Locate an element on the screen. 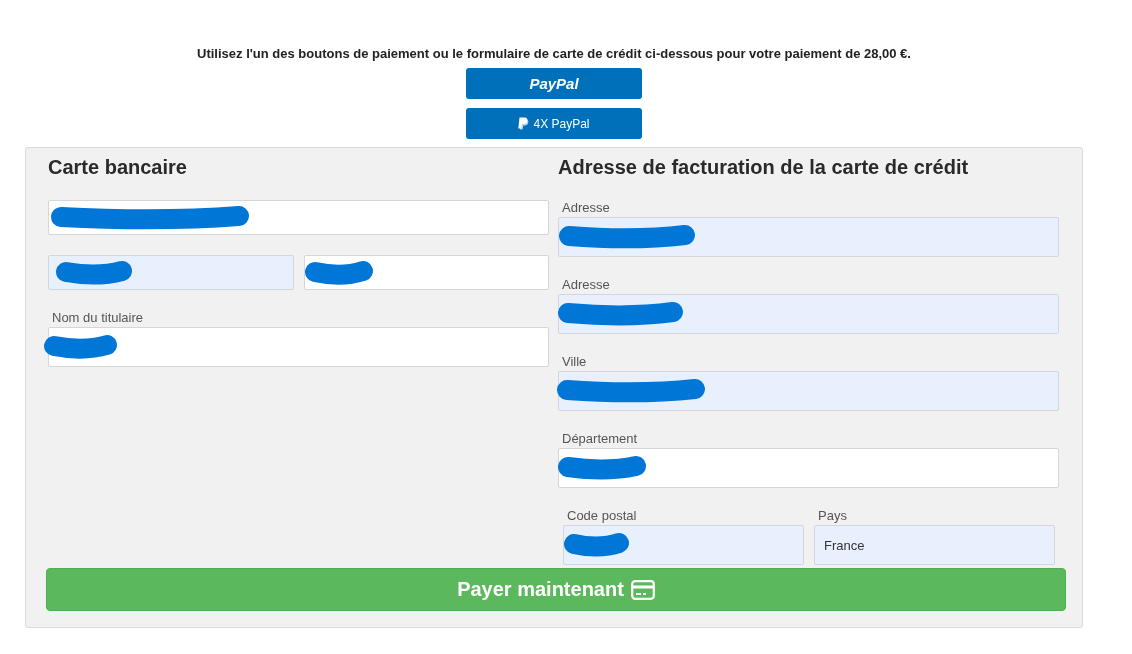  p-logo-icon is located at coordinates (524, 123).